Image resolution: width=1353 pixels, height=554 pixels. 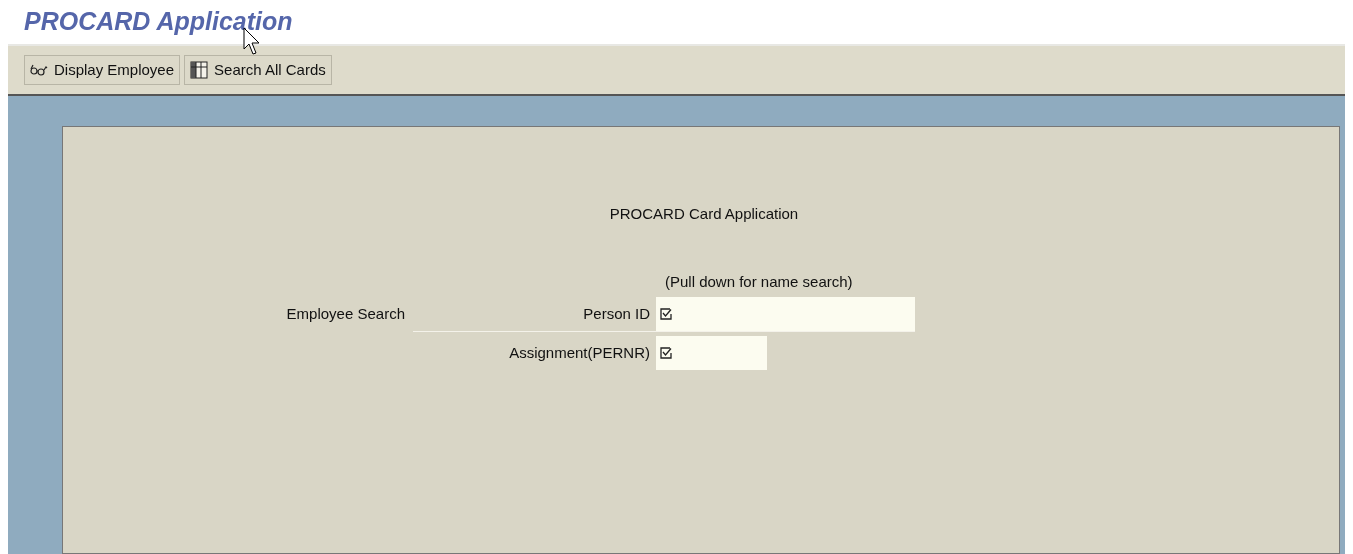 I want to click on glasses-icon, so click(x=39, y=70).